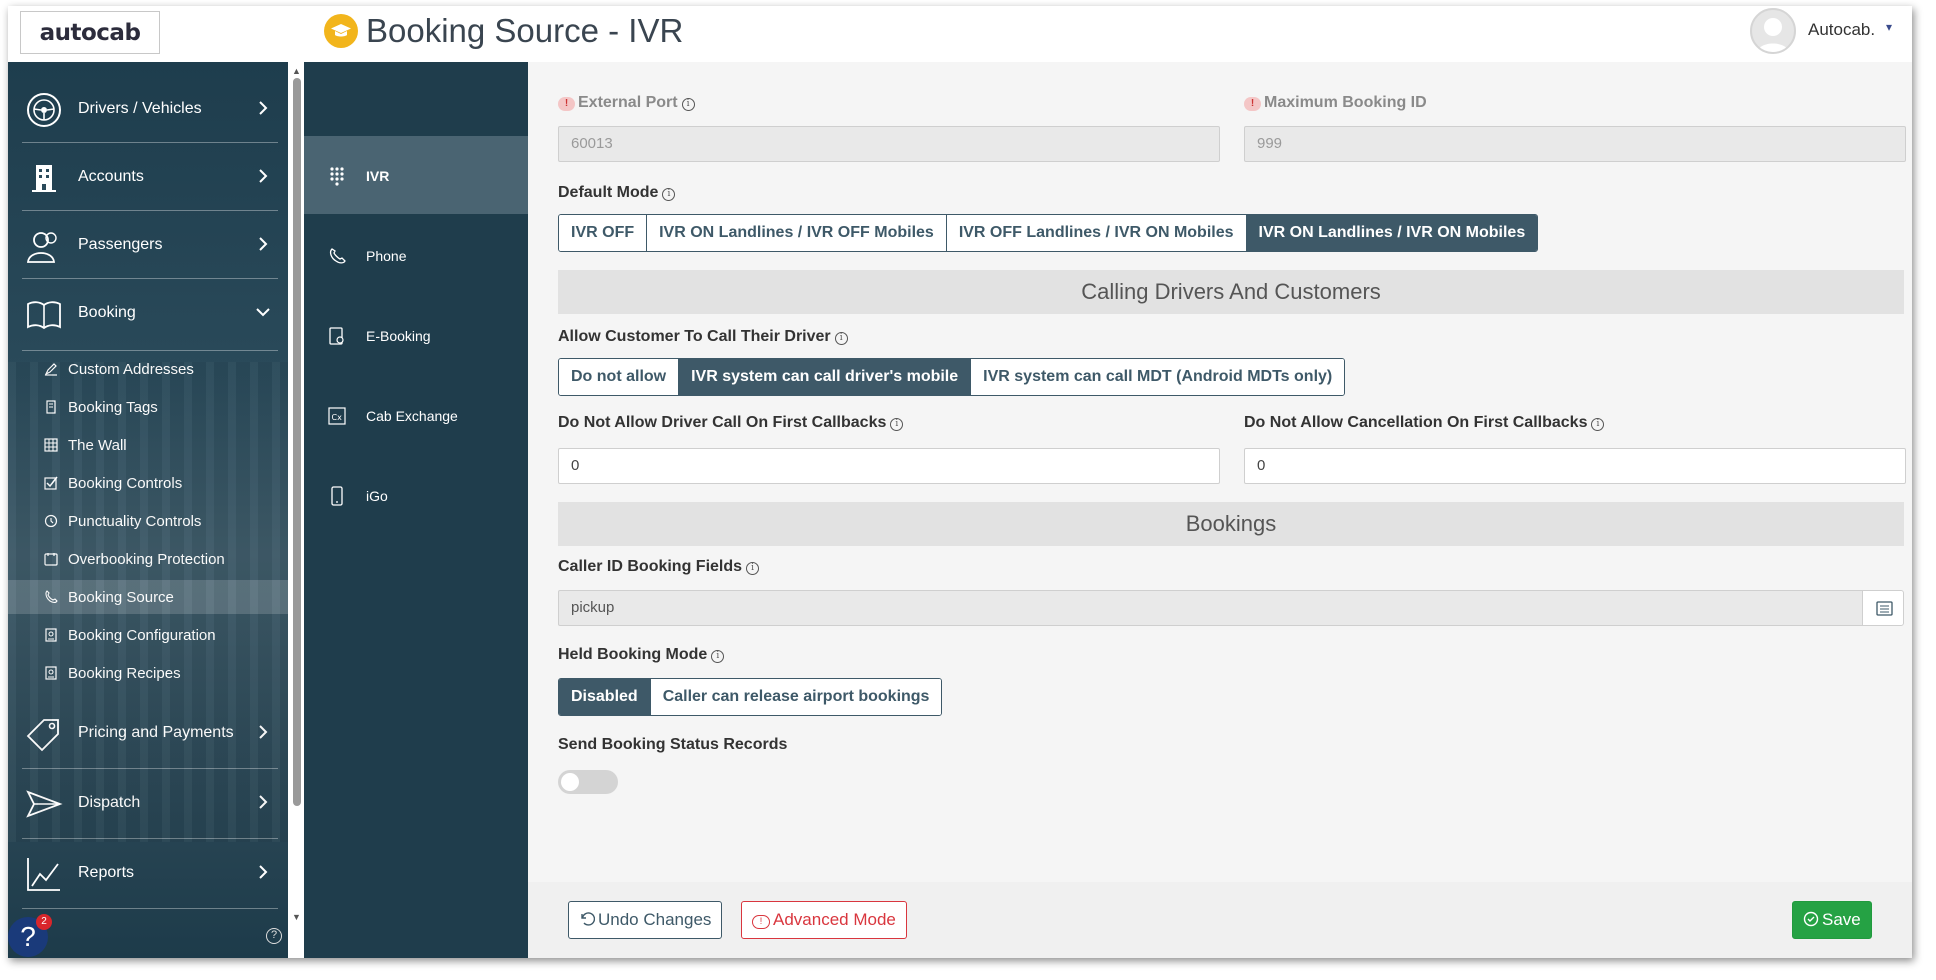  Describe the element at coordinates (1889, 27) in the screenshot. I see `caret-down-icon: ▾` at that location.